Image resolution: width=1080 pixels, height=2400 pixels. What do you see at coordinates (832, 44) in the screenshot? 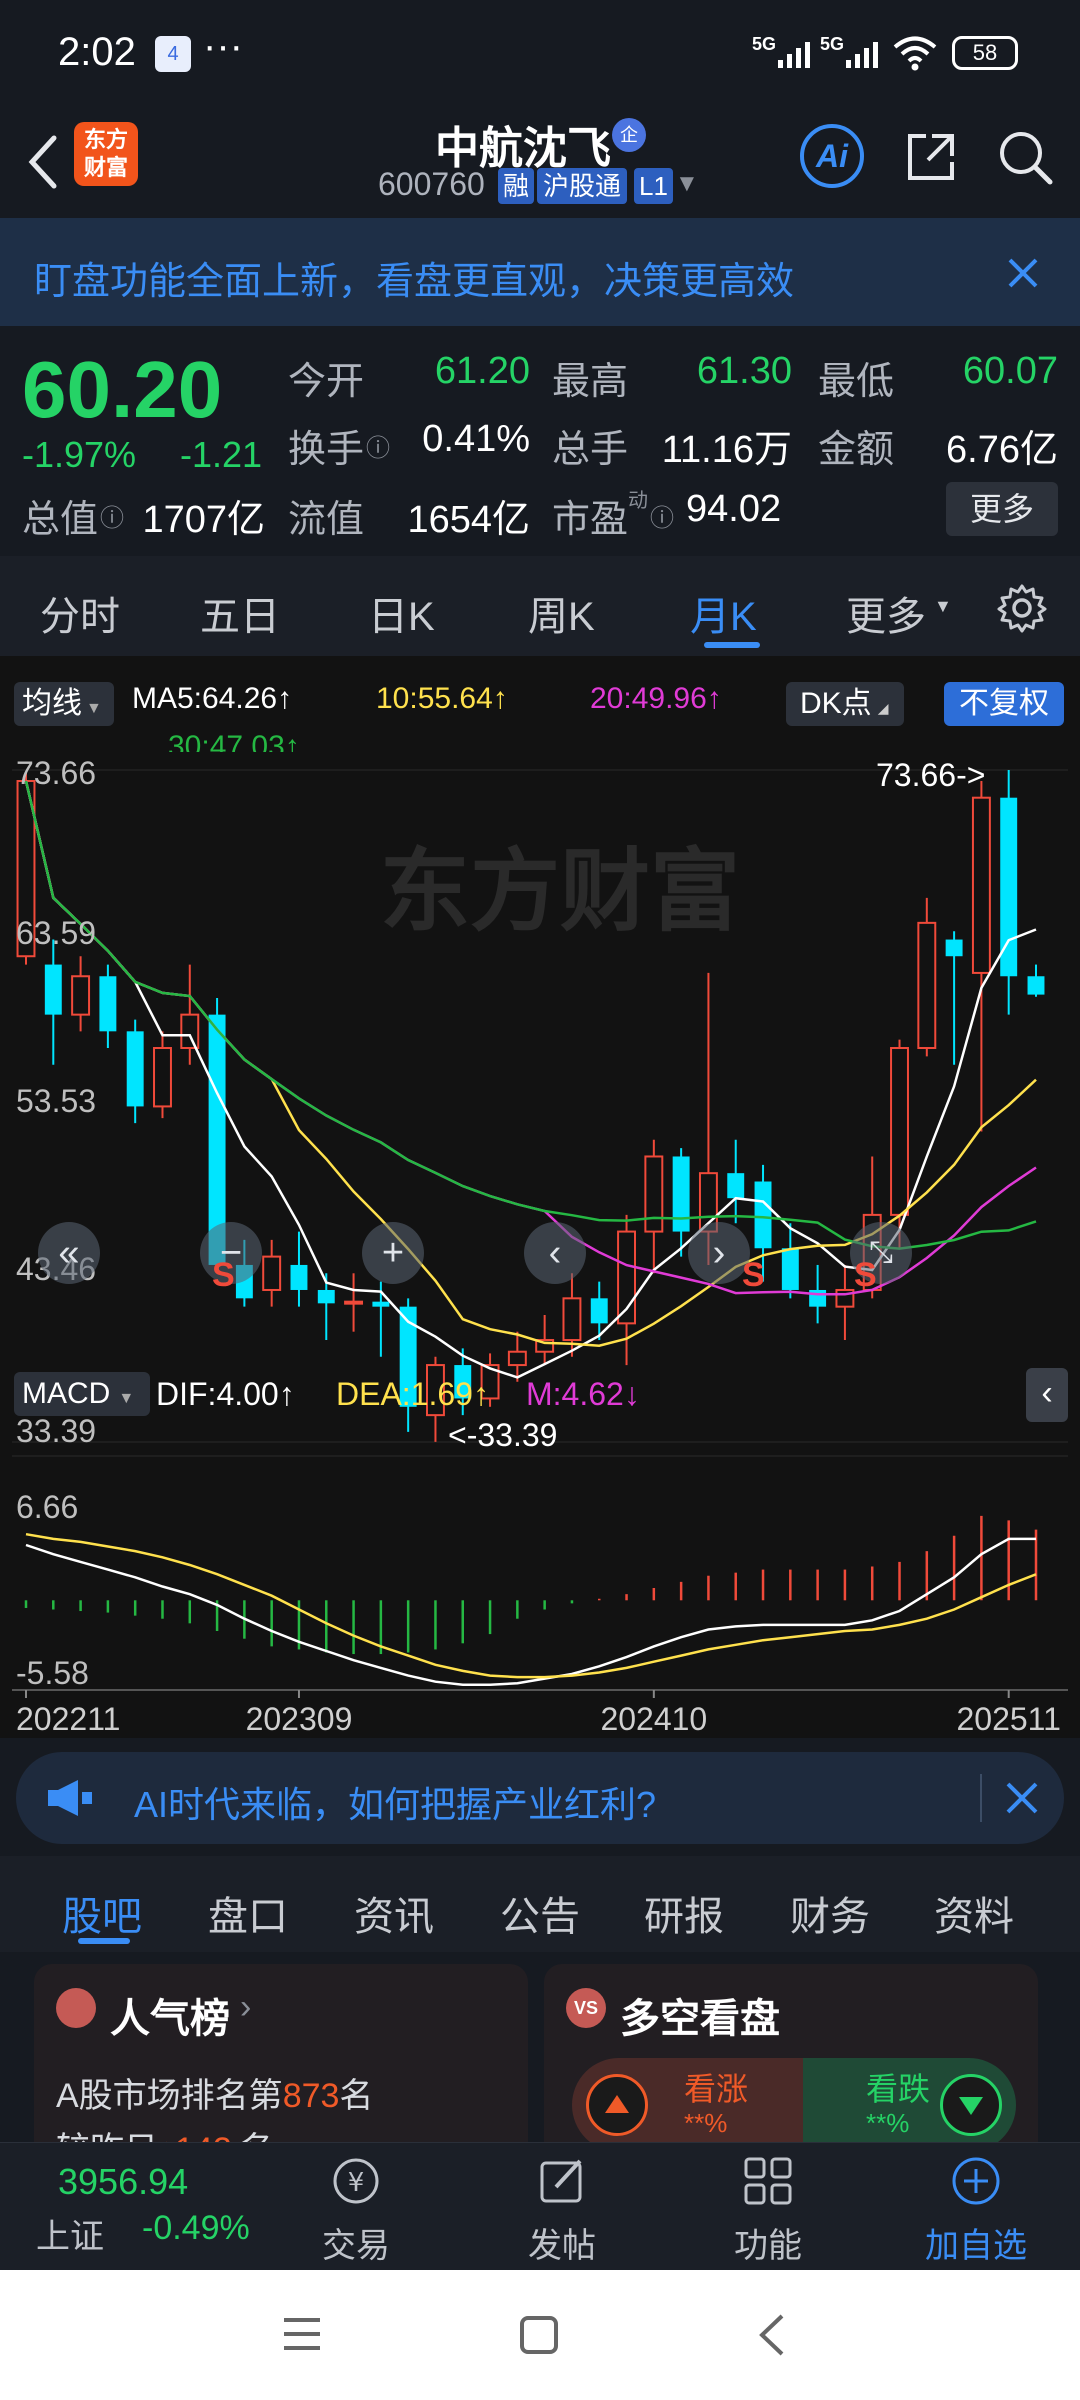
I see `signal-5g-label-2: 5G` at bounding box center [832, 44].